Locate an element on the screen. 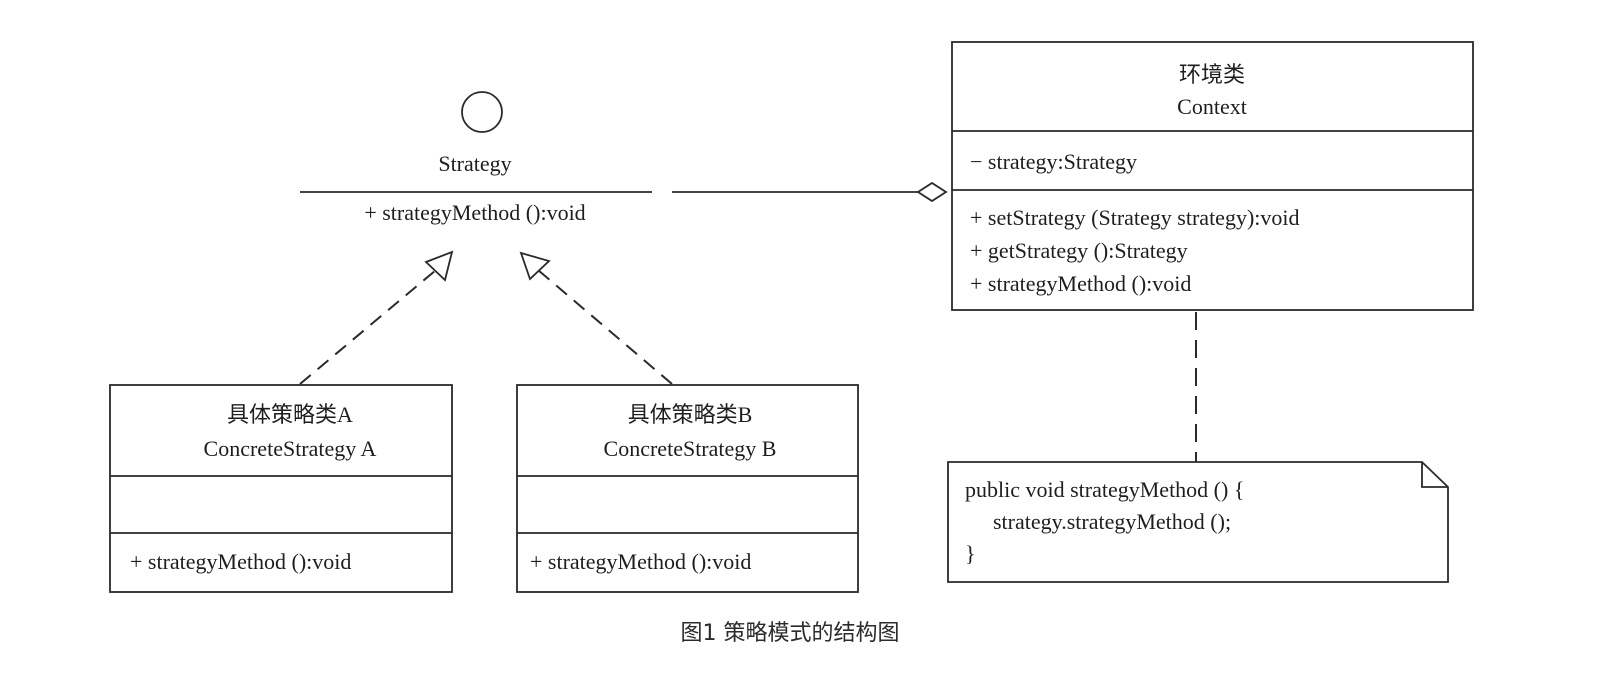  concrete-a-method: + strategyMethod ():void is located at coordinates (240, 561).